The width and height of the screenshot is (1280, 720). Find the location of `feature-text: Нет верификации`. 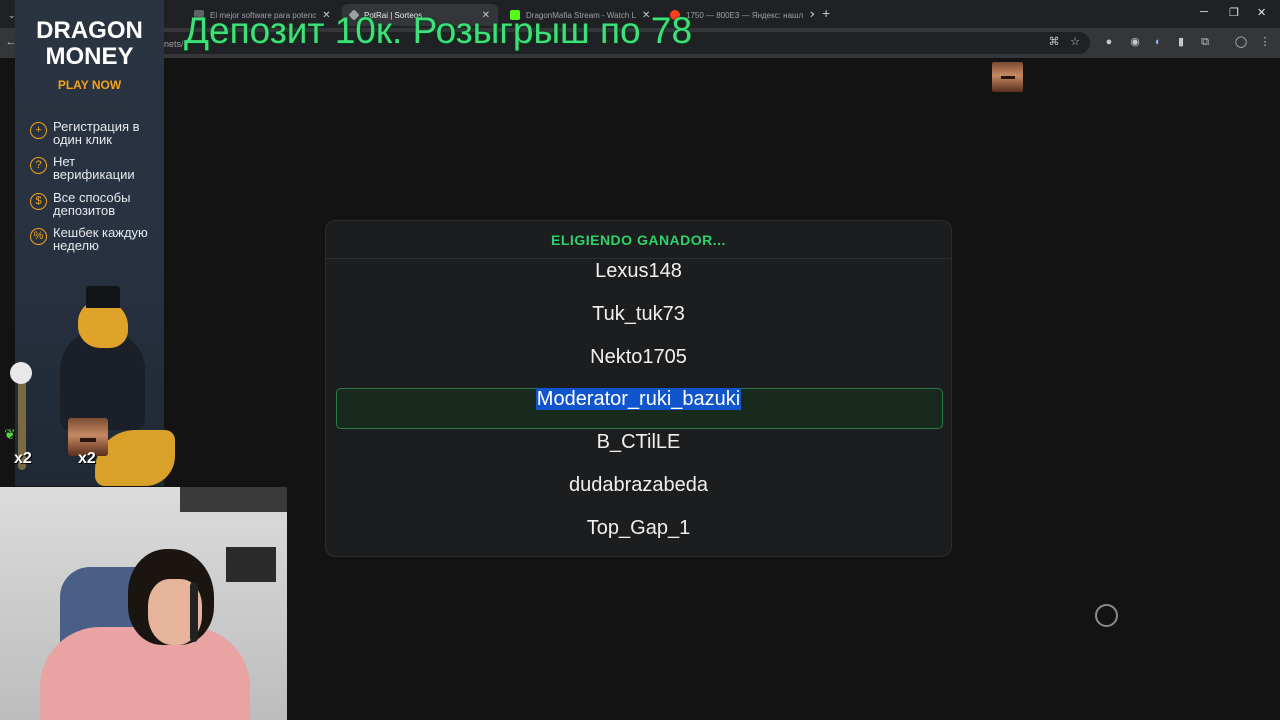

feature-text: Нет верификации is located at coordinates (94, 168).